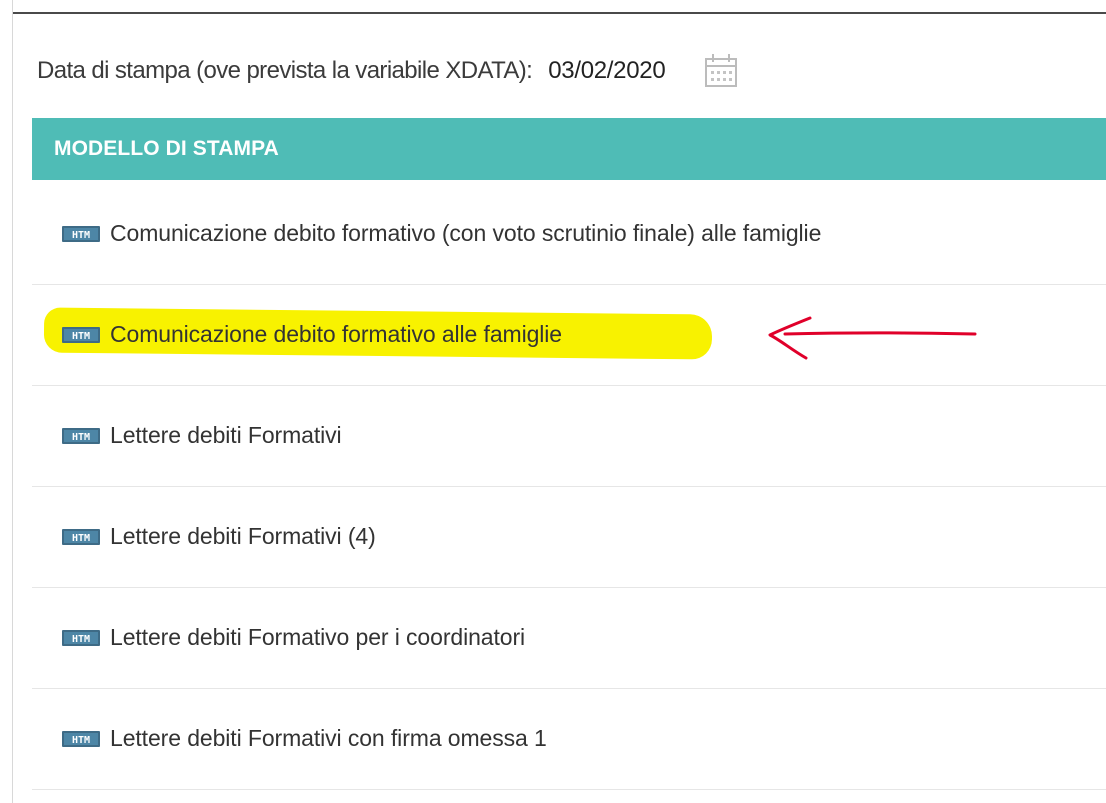 The width and height of the screenshot is (1106, 803). What do you see at coordinates (166, 148) in the screenshot?
I see `table-header-label: MODELLO DI STAMPA` at bounding box center [166, 148].